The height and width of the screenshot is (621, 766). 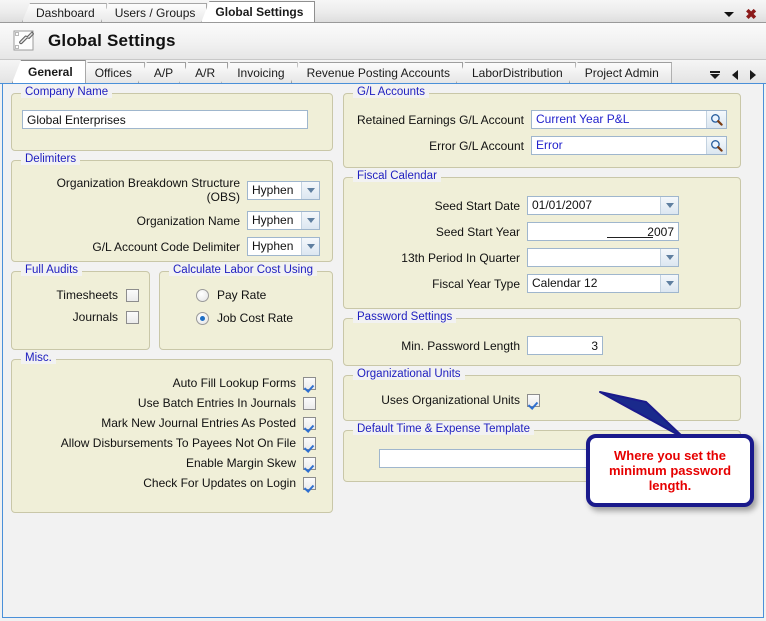 I want to click on row-organization-name: Organization Name Hyphen, so click(x=172, y=220).